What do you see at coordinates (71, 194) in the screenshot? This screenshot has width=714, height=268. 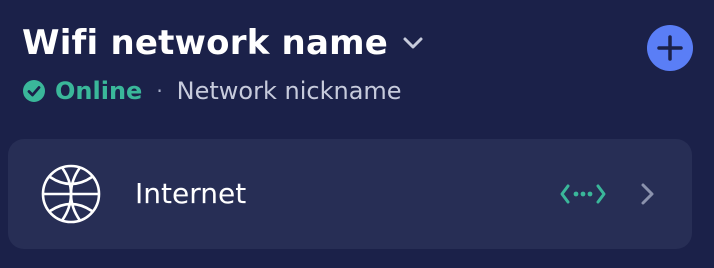 I see `globe-icon` at bounding box center [71, 194].